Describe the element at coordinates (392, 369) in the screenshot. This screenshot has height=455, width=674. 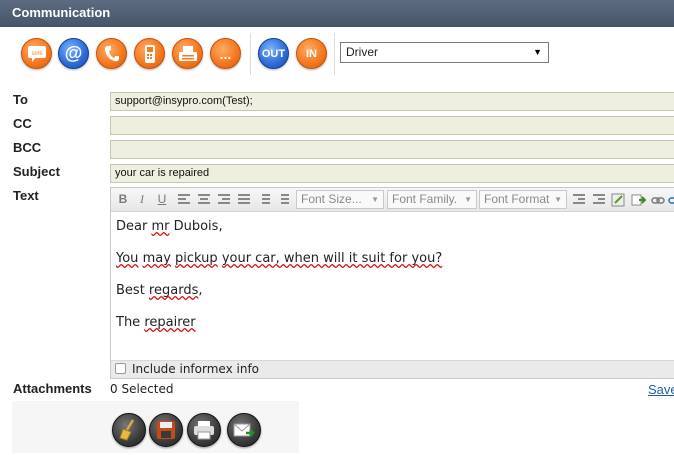
I see `include-informex-row: Include informex info` at that location.